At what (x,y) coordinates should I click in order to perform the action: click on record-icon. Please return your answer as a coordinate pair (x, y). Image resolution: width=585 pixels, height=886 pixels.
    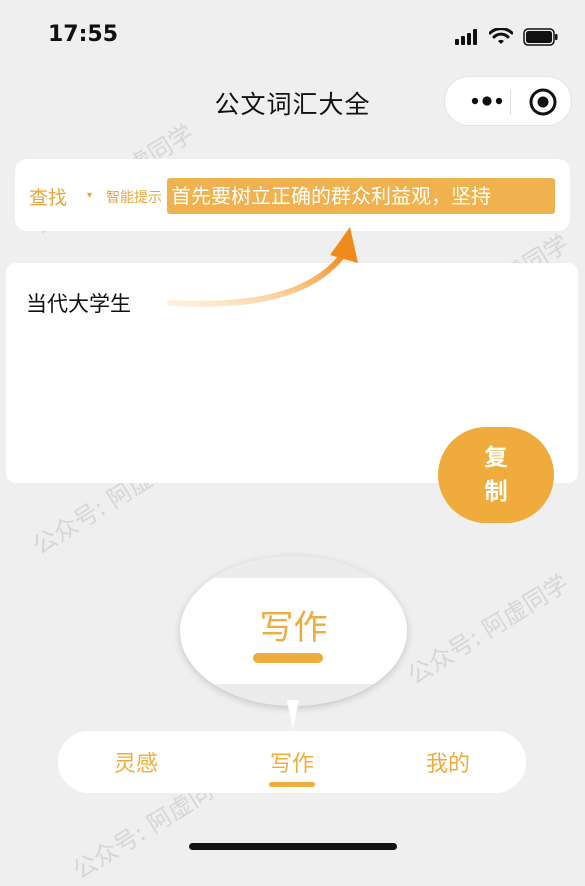
    Looking at the image, I should click on (543, 102).